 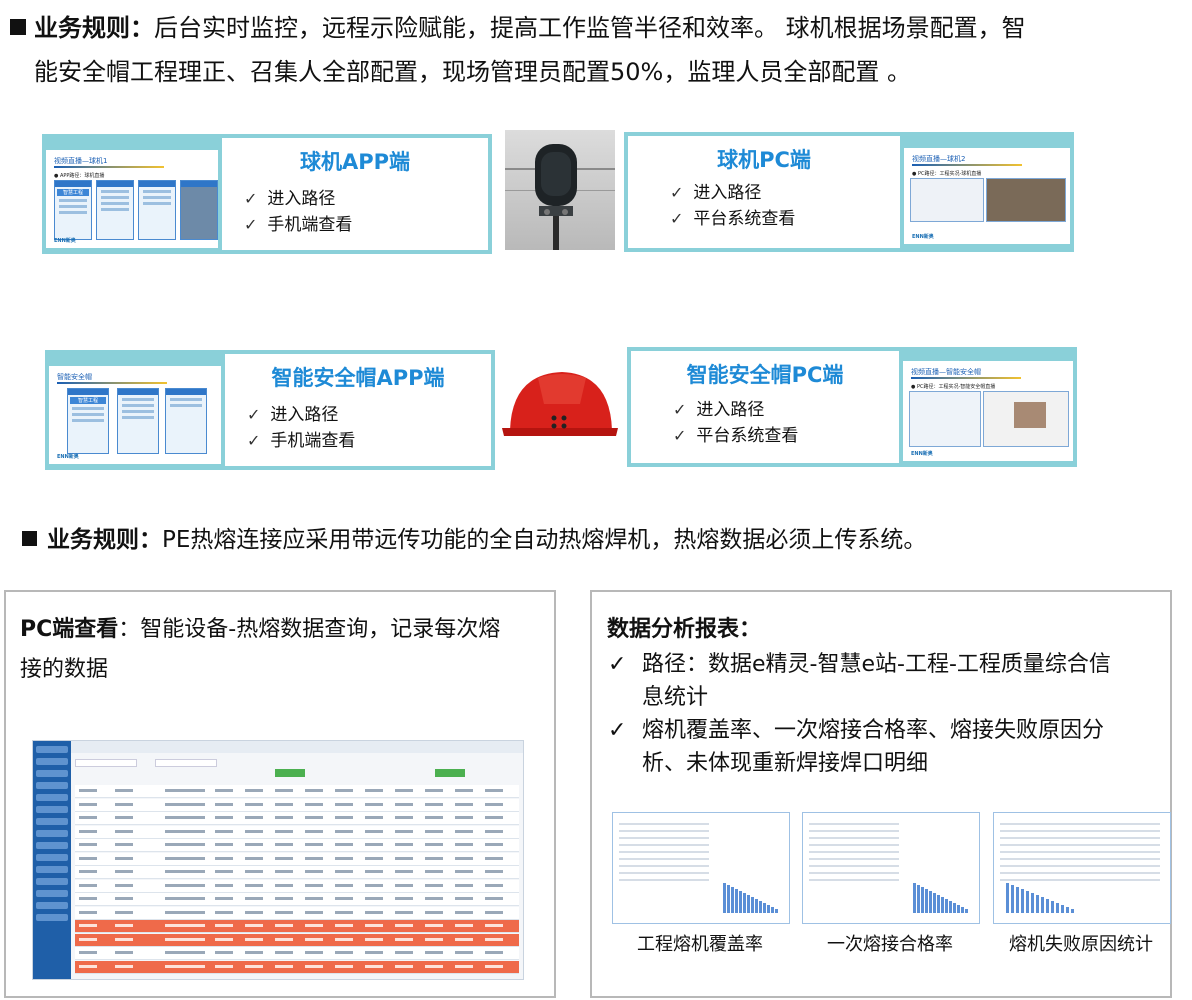 What do you see at coordinates (88, 421) in the screenshot?
I see `phone-screen: 智慧工程` at bounding box center [88, 421].